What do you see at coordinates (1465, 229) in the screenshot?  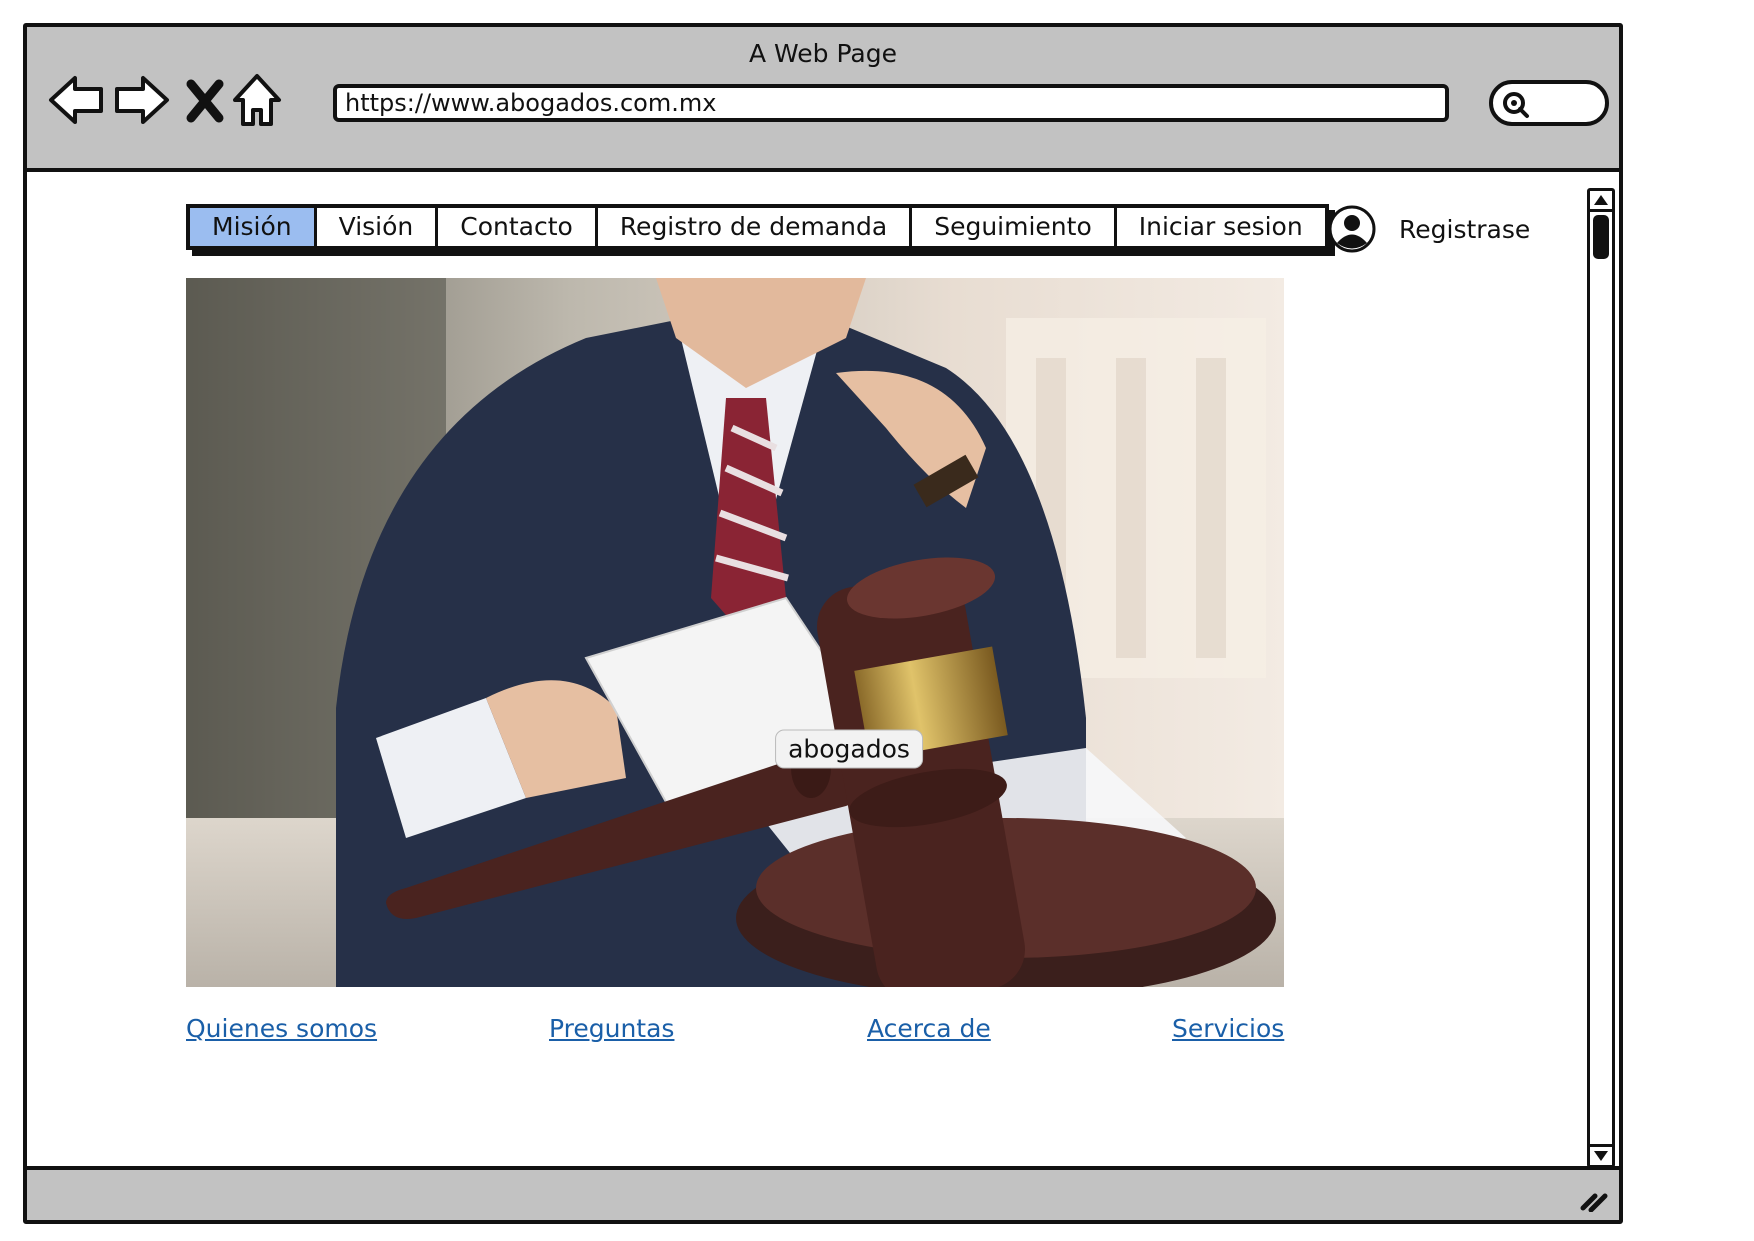 I see `register-label: Registrase` at bounding box center [1465, 229].